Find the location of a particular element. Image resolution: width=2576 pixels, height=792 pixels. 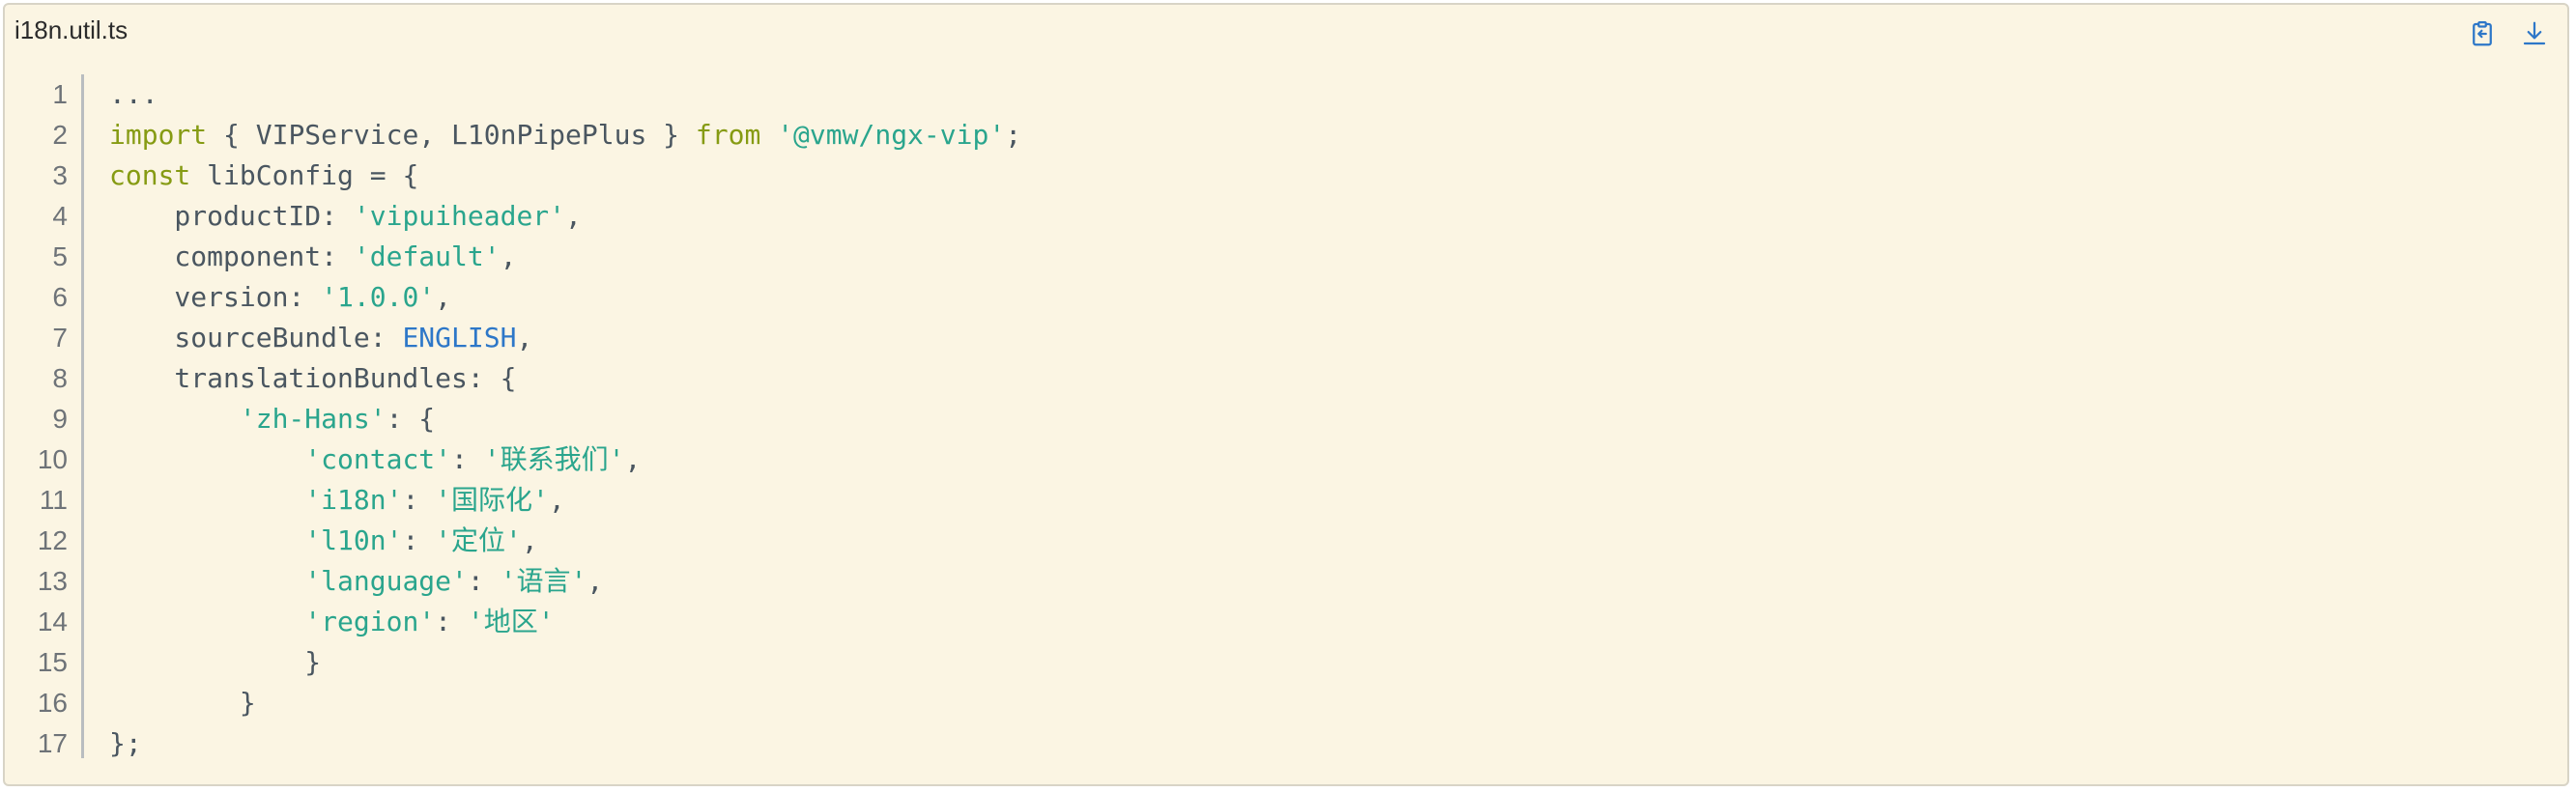

code-line: 'l10n': '定位', is located at coordinates (565, 541).